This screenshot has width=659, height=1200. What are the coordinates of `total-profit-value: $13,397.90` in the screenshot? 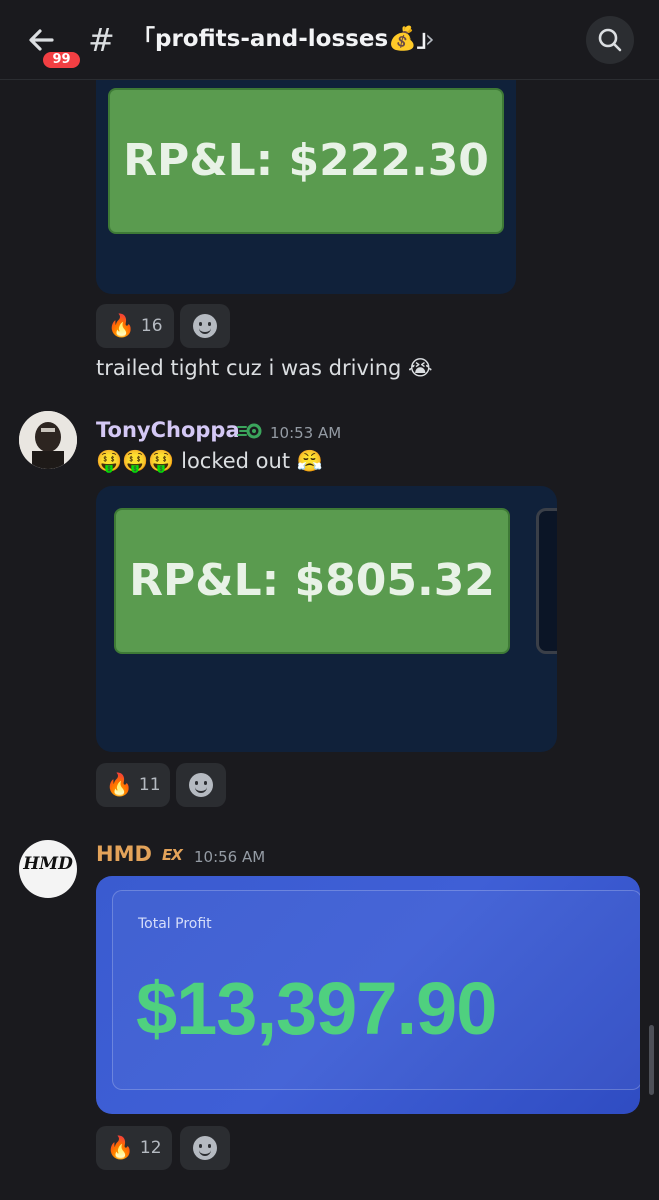 It's located at (316, 1008).